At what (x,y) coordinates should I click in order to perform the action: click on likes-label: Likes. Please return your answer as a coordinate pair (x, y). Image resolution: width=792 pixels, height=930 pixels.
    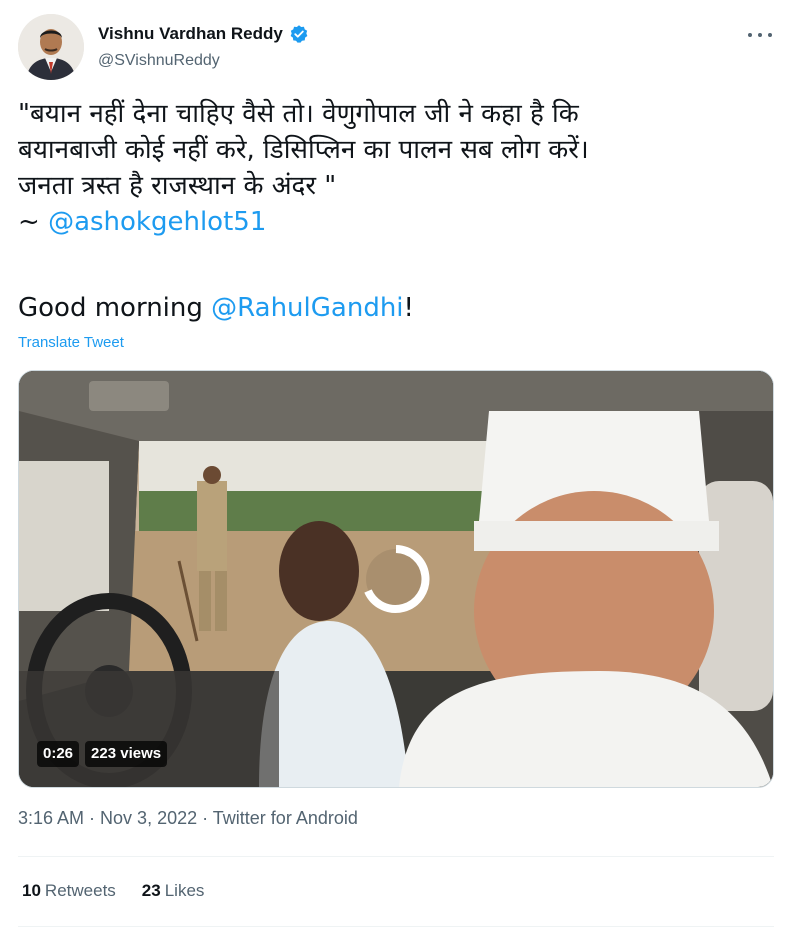
    Looking at the image, I should click on (184, 890).